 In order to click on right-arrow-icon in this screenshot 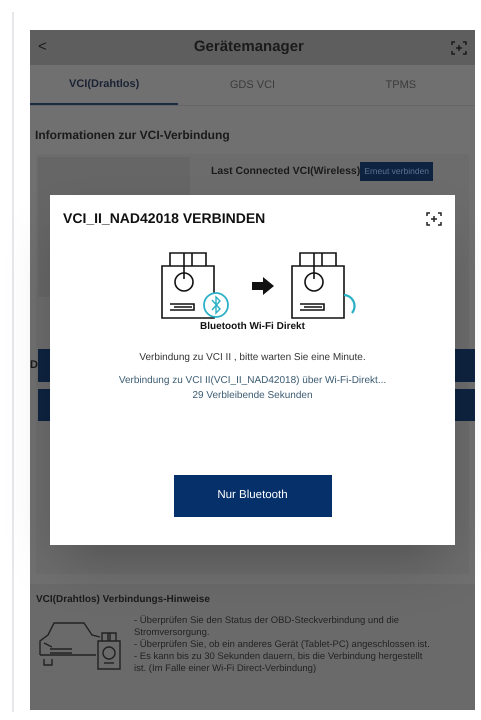, I will do `click(263, 286)`.